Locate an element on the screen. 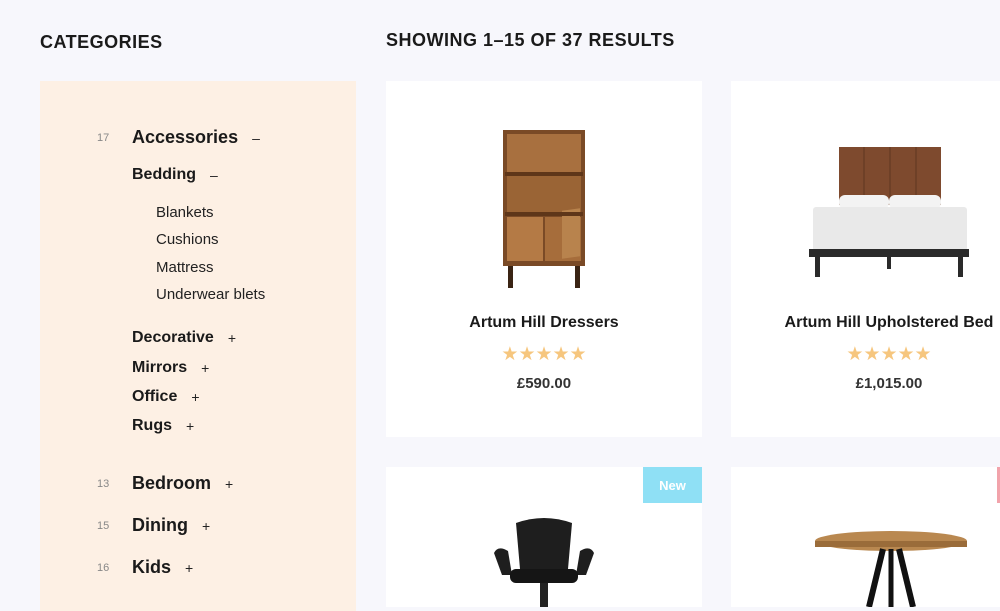  category-bedroom: 13 Bedroom + is located at coordinates (136, 483).